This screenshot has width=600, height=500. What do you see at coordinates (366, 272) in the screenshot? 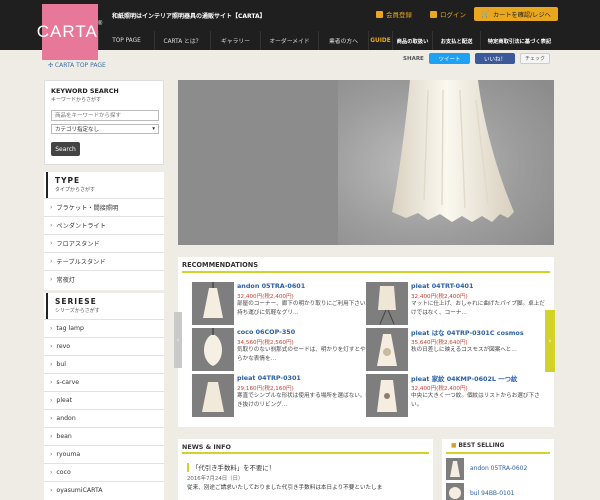
I see `recommendations-divider` at bounding box center [366, 272].